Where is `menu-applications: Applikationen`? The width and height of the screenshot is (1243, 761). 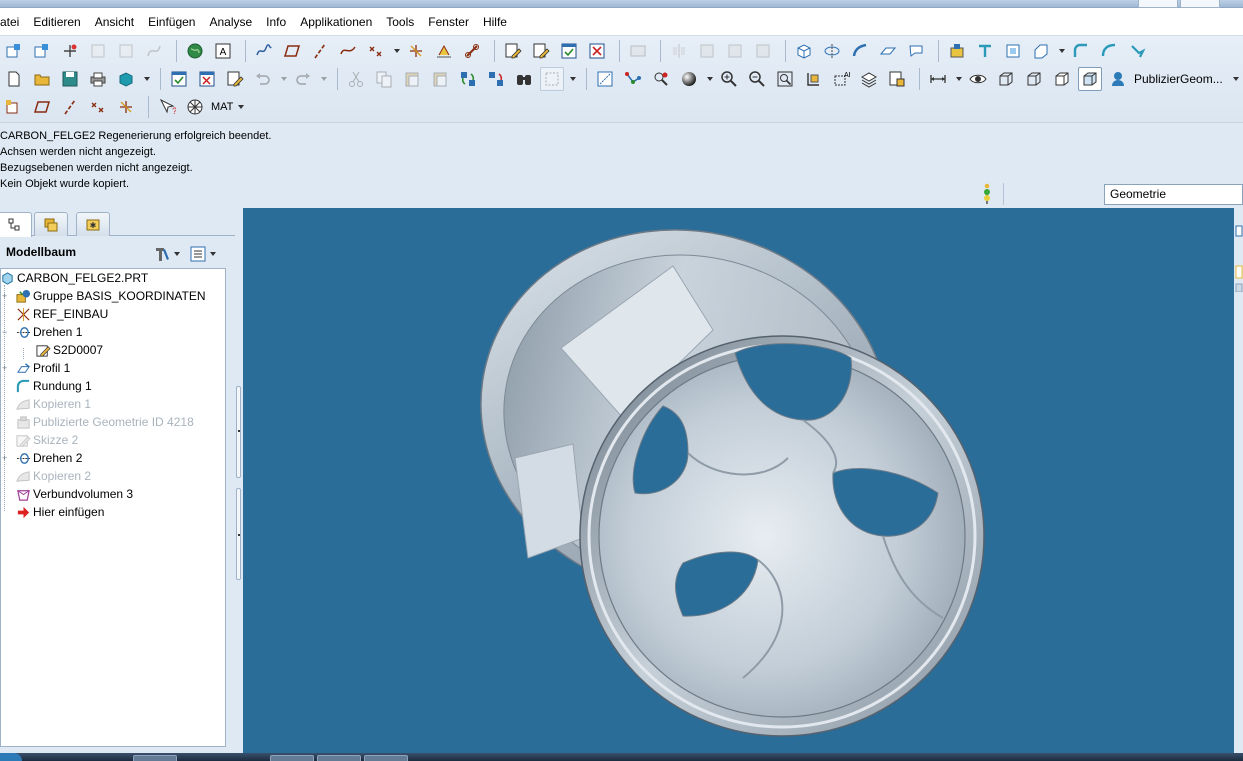
menu-applications: Applikationen is located at coordinates (336, 22).